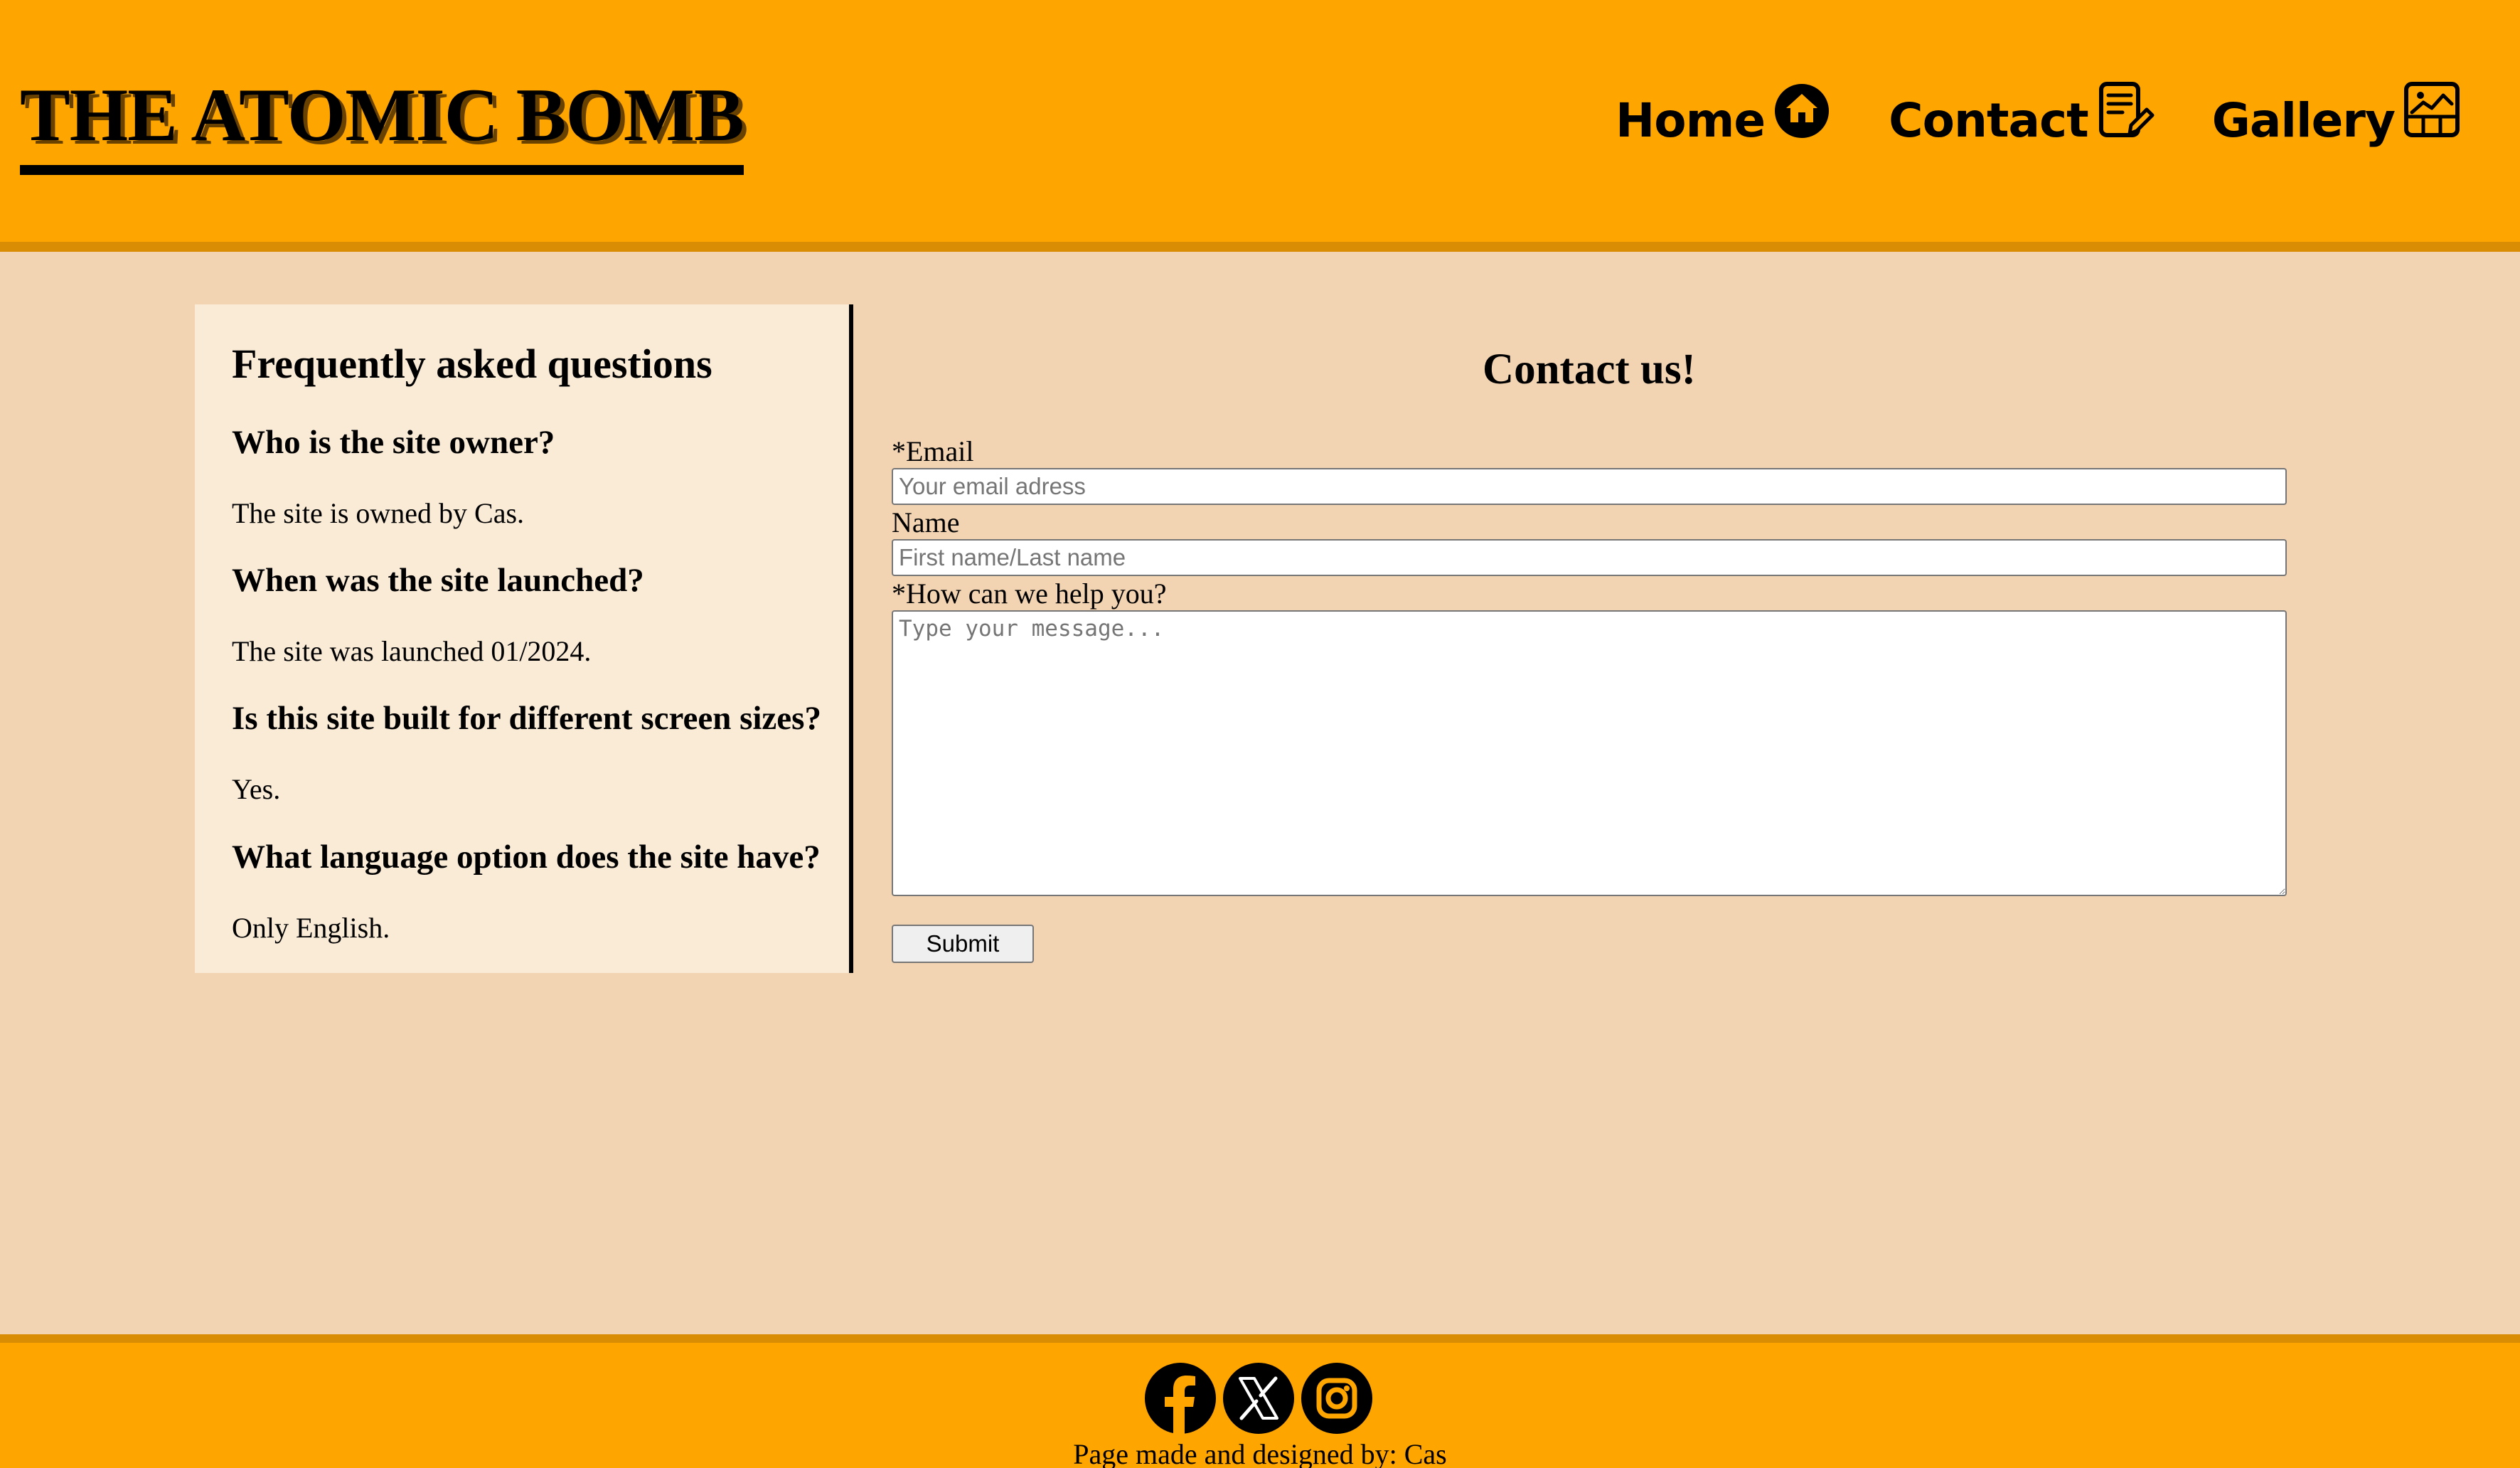  I want to click on faq-title: Frequently asked questions, so click(472, 364).